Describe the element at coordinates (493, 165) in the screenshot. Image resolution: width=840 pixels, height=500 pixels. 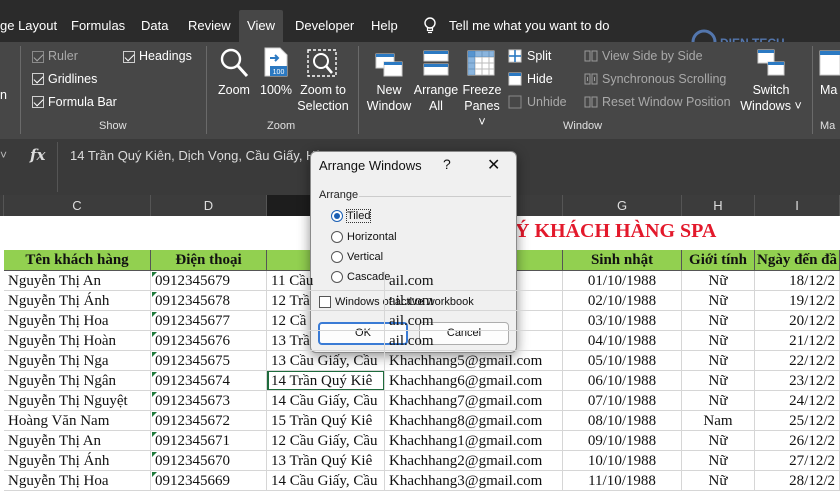
I see `close-button: ✕` at that location.